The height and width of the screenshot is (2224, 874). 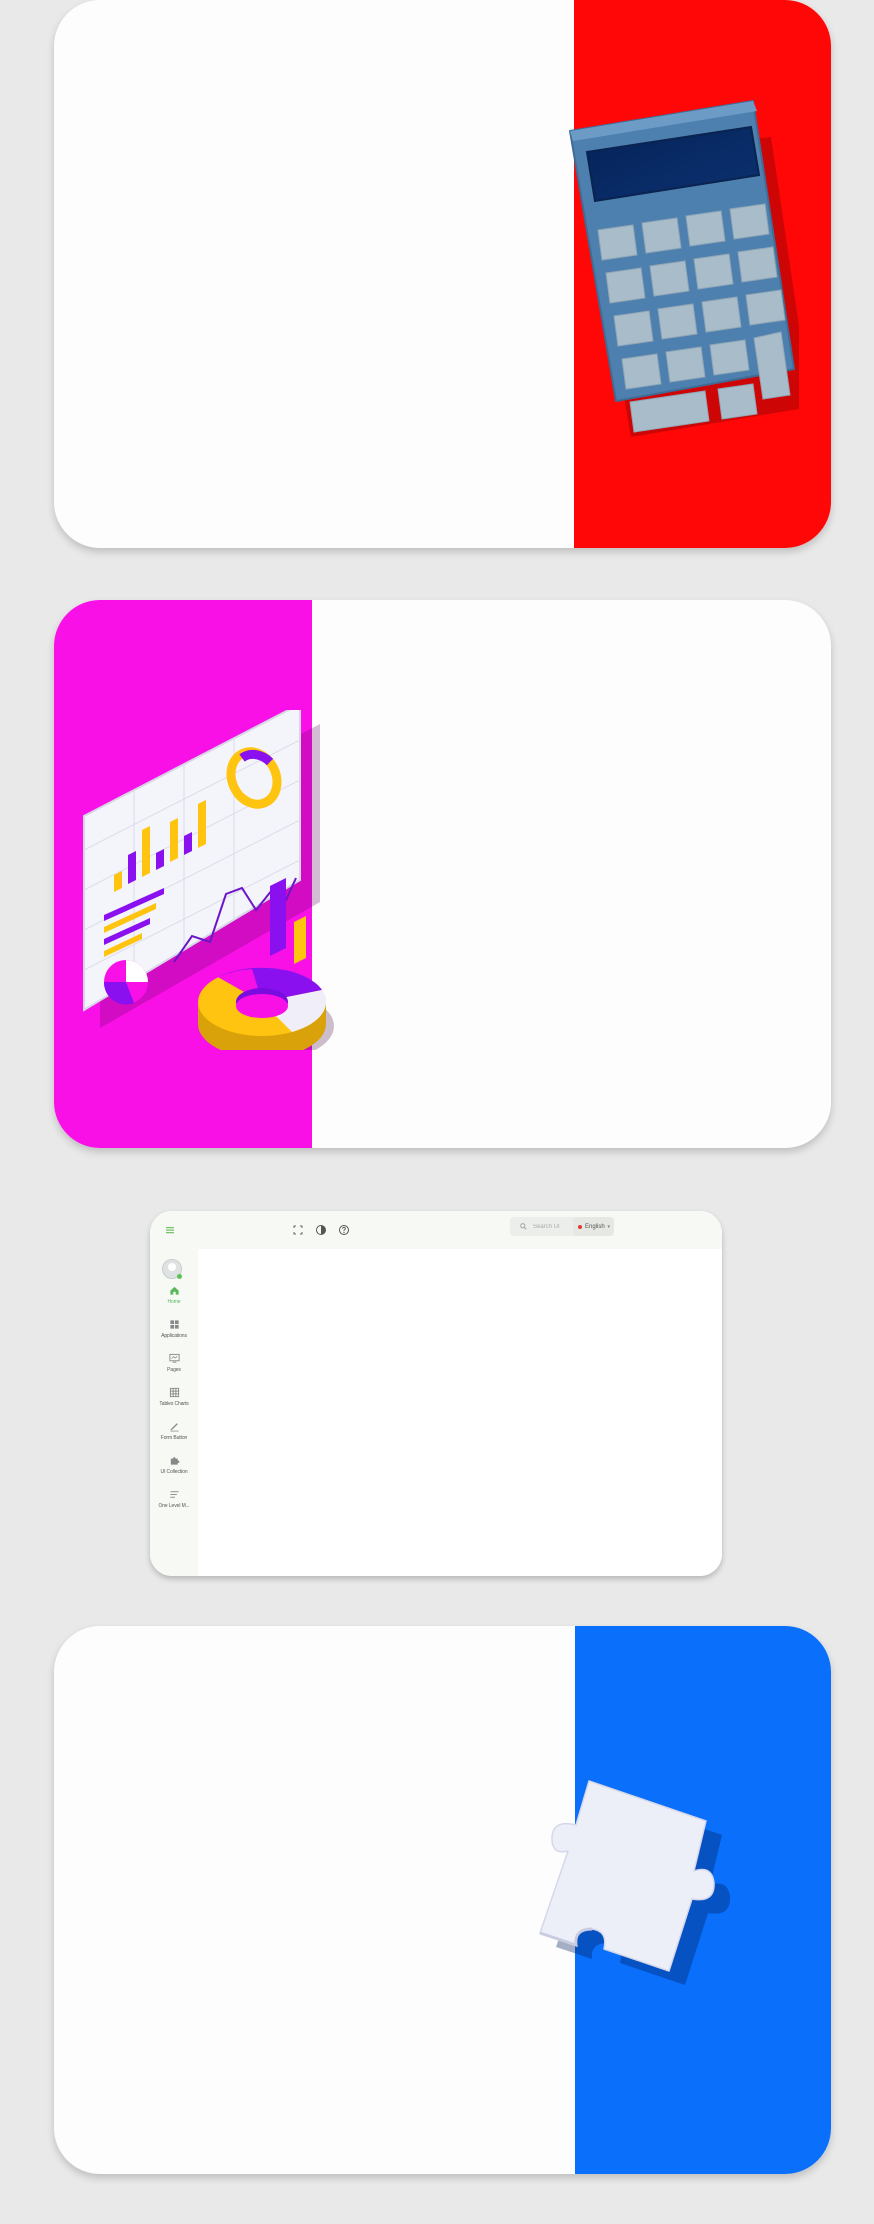 What do you see at coordinates (174, 1290) in the screenshot?
I see `home-icon` at bounding box center [174, 1290].